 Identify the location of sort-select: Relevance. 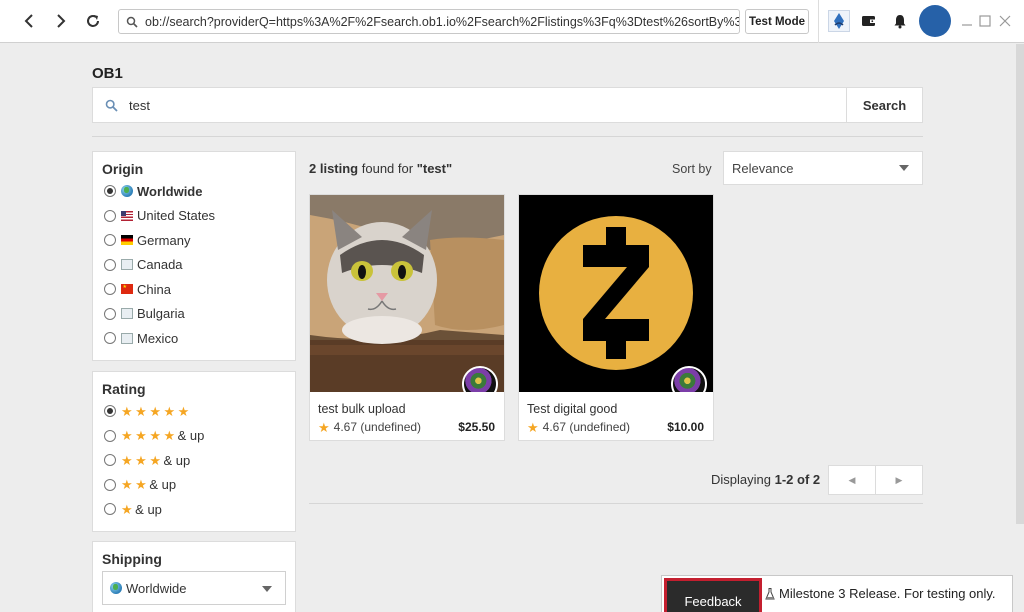
(823, 168).